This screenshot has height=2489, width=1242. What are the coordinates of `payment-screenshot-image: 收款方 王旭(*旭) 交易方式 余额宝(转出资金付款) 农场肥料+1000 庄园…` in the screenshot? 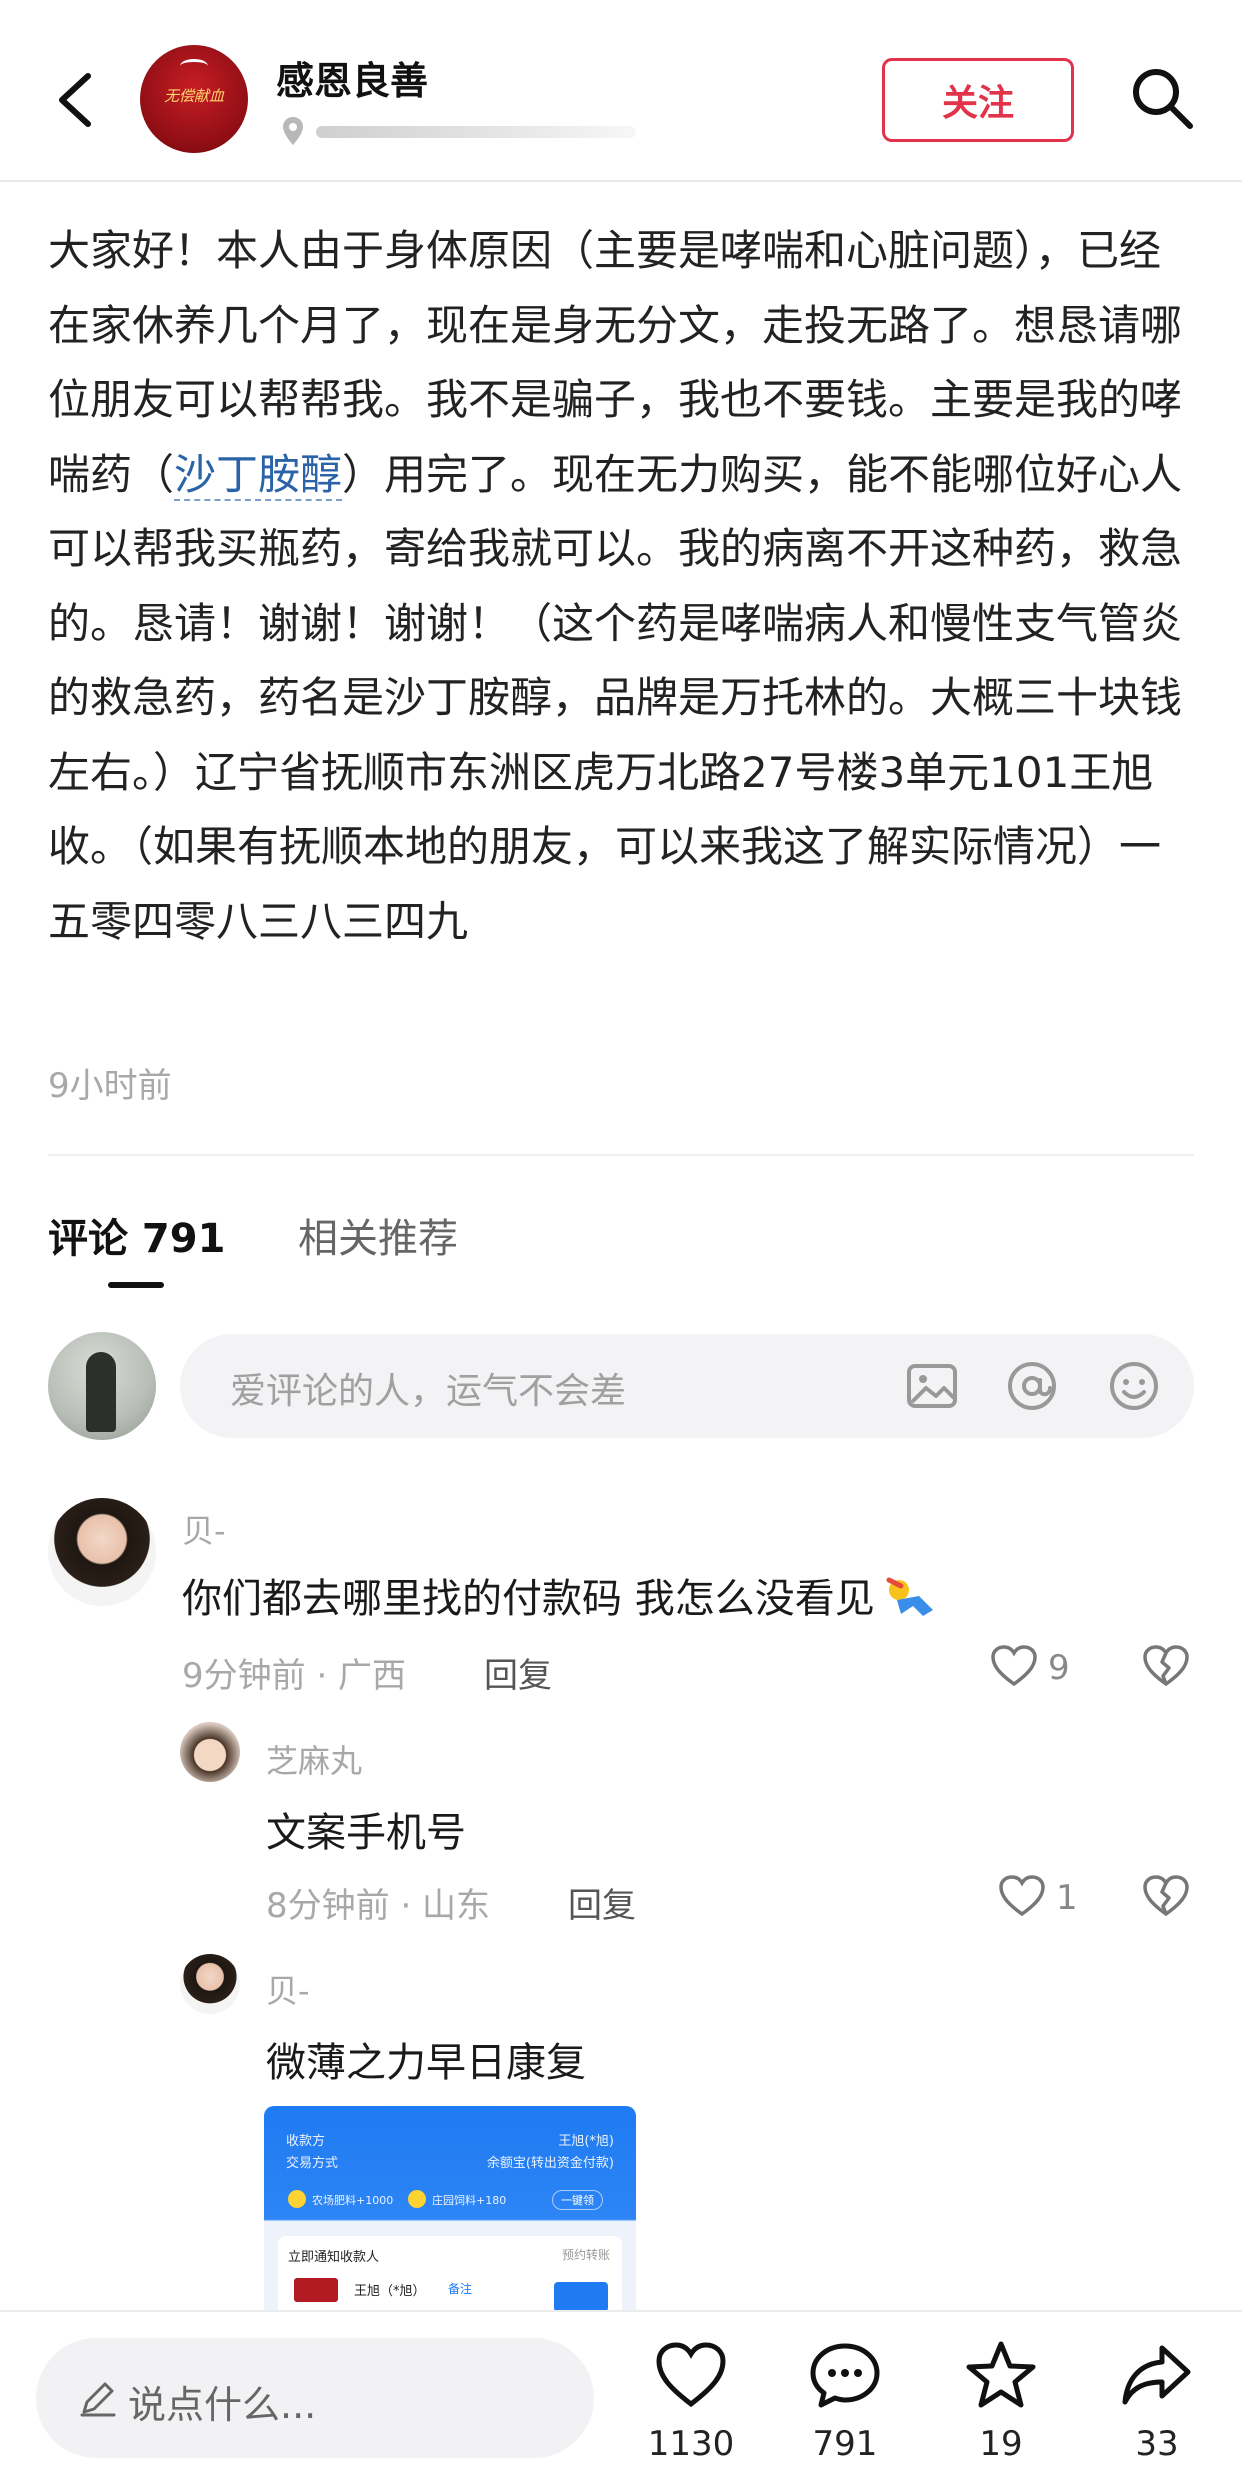 It's located at (450, 2209).